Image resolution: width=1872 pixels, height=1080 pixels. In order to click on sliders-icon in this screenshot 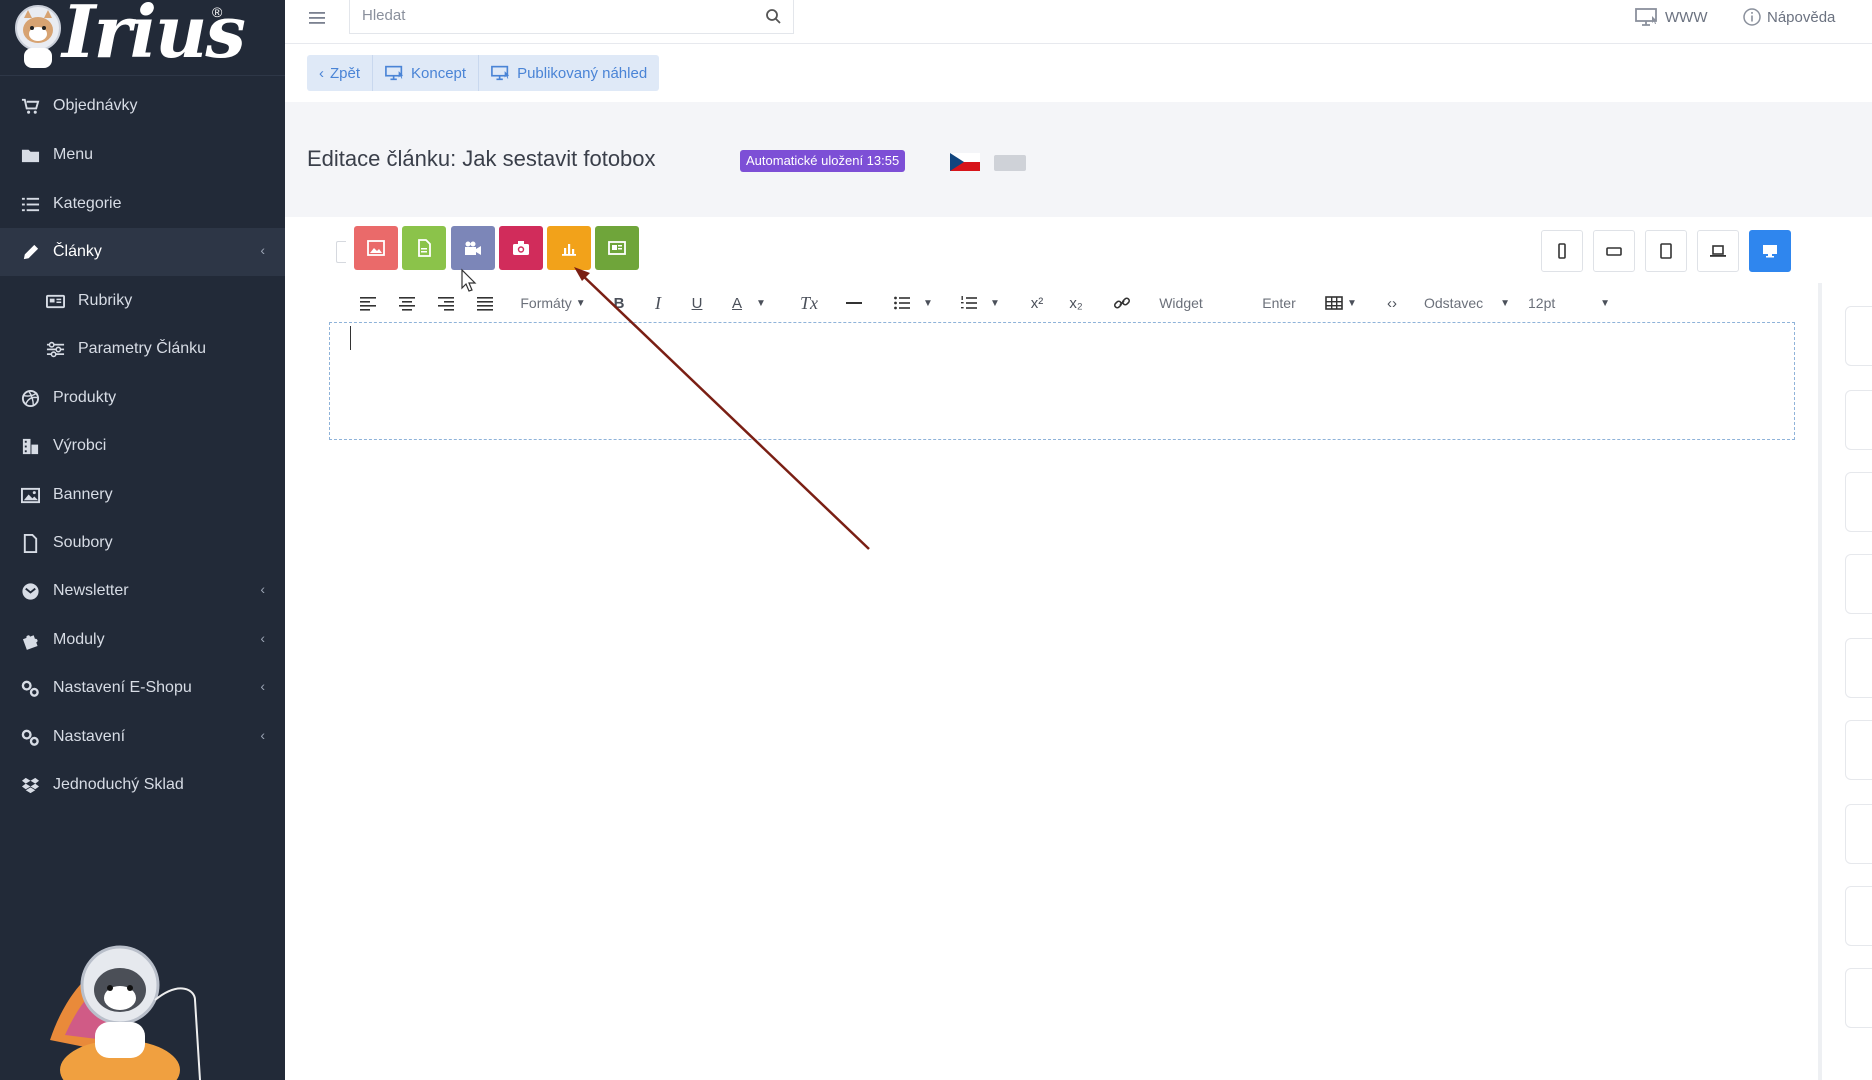, I will do `click(55, 349)`.